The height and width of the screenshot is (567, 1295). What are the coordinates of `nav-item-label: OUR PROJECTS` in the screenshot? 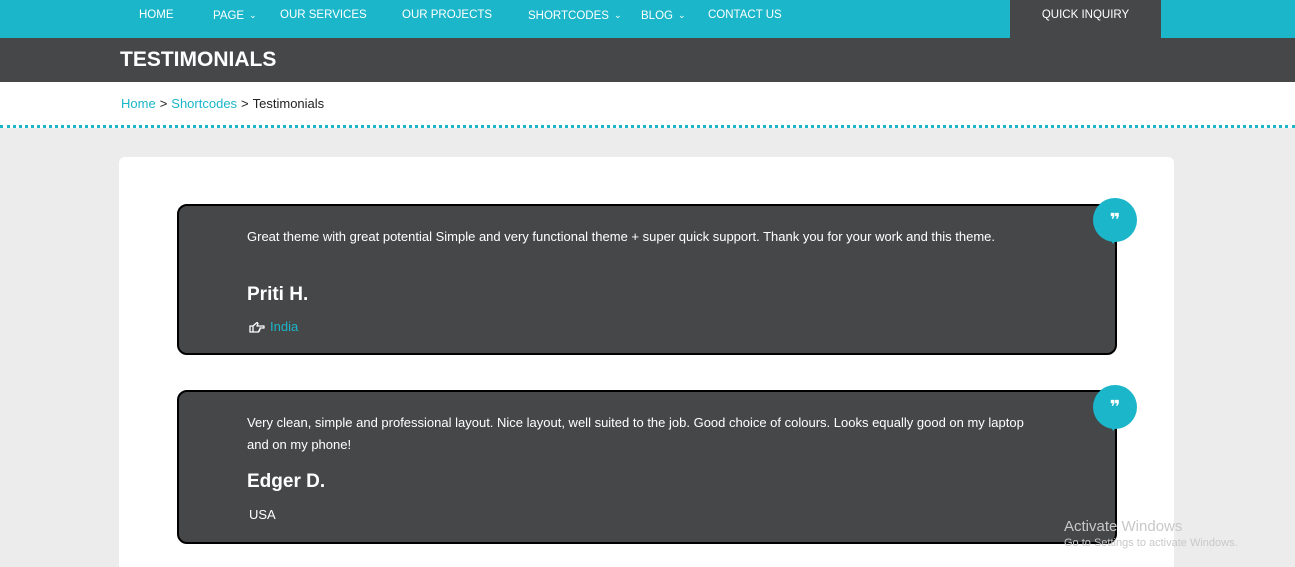 It's located at (447, 15).